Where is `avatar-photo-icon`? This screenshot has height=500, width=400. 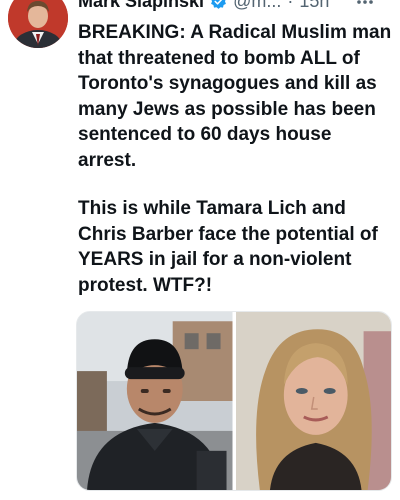
avatar-photo-icon is located at coordinates (38, 24).